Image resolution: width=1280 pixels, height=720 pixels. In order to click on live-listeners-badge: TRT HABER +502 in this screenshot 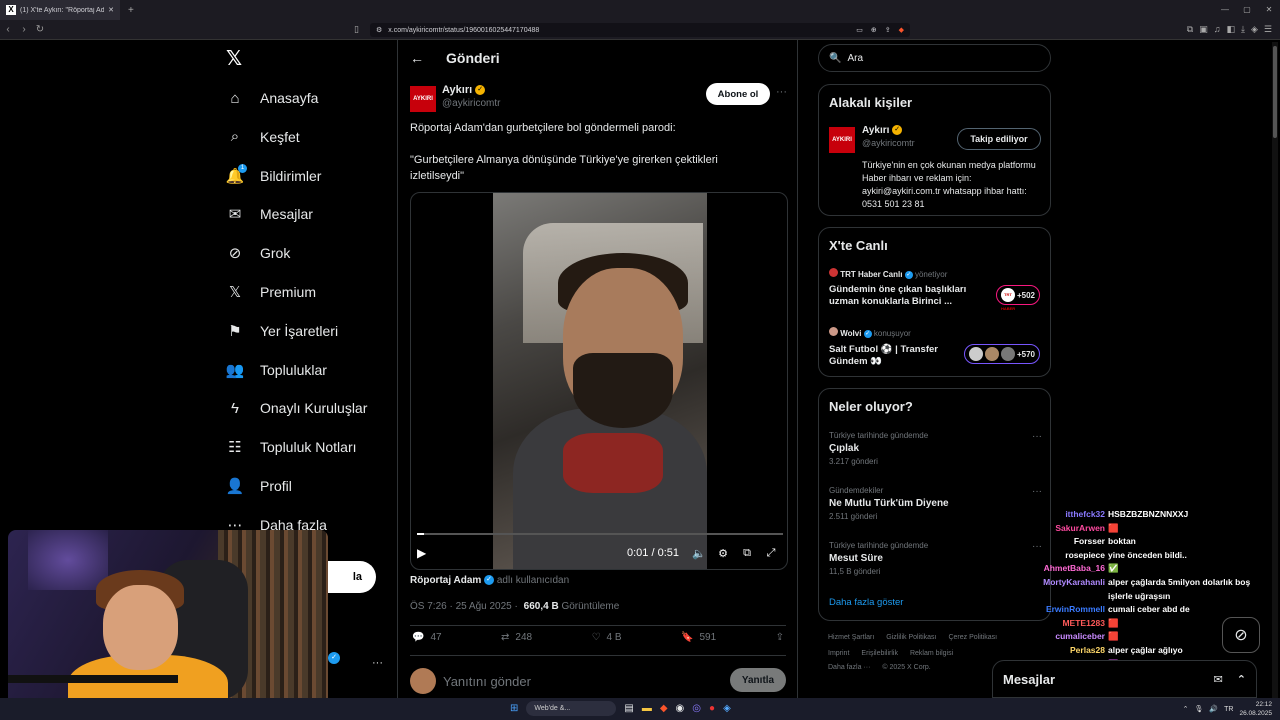, I will do `click(1017, 298)`.